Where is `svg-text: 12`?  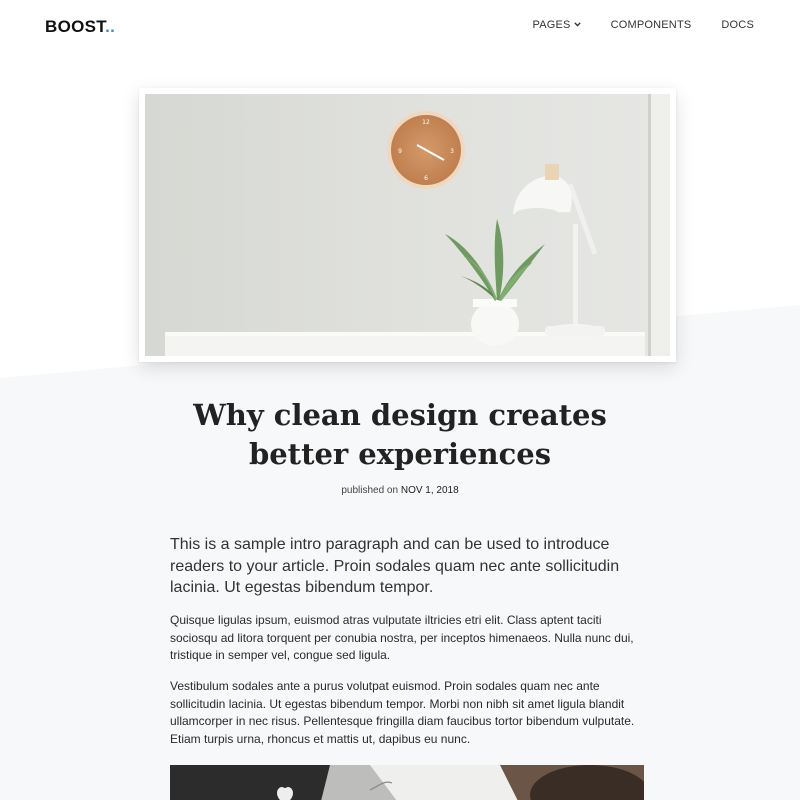 svg-text: 12 is located at coordinates (426, 122).